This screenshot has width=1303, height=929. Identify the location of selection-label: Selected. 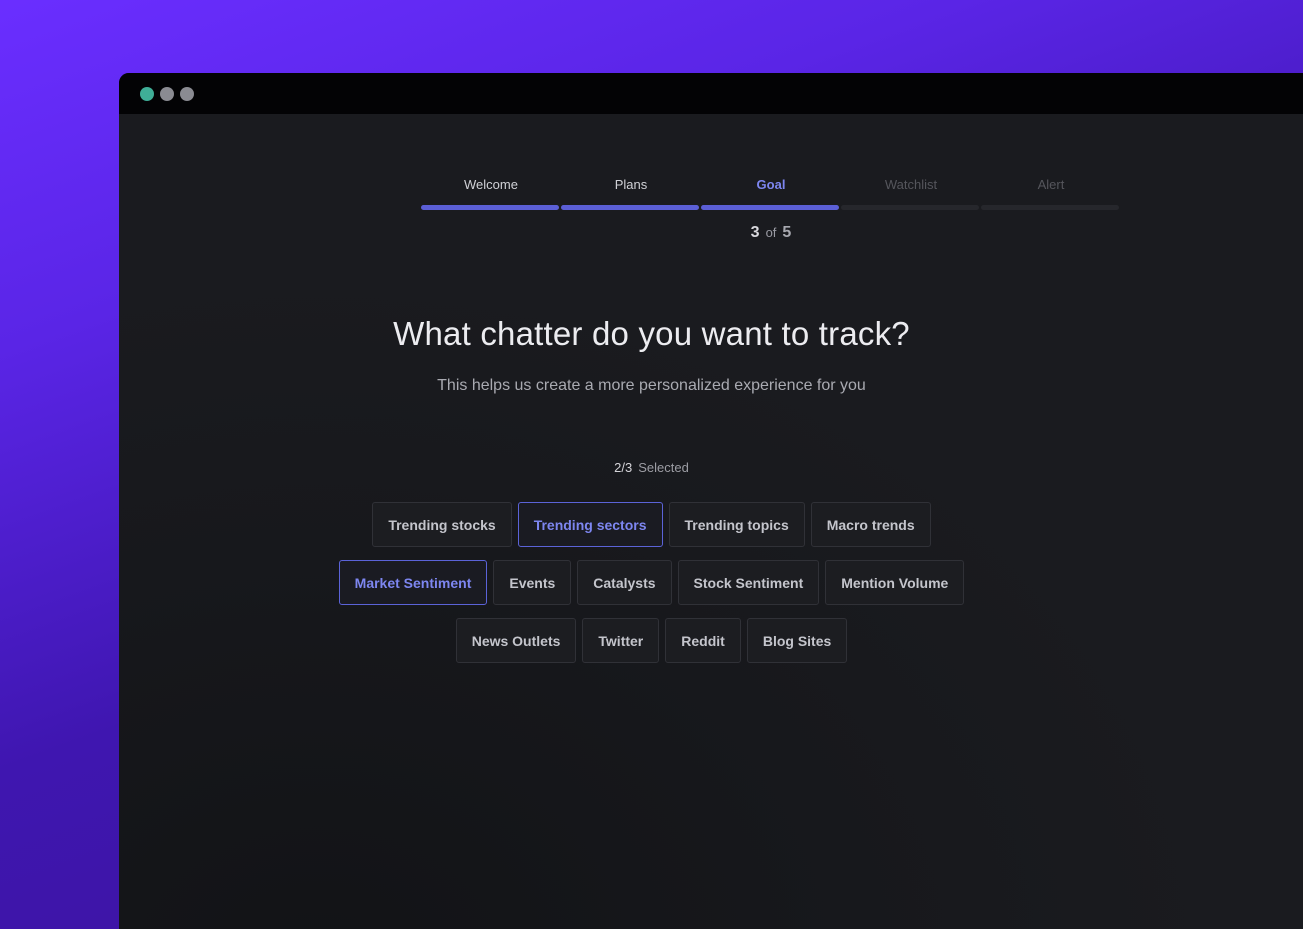
(663, 467).